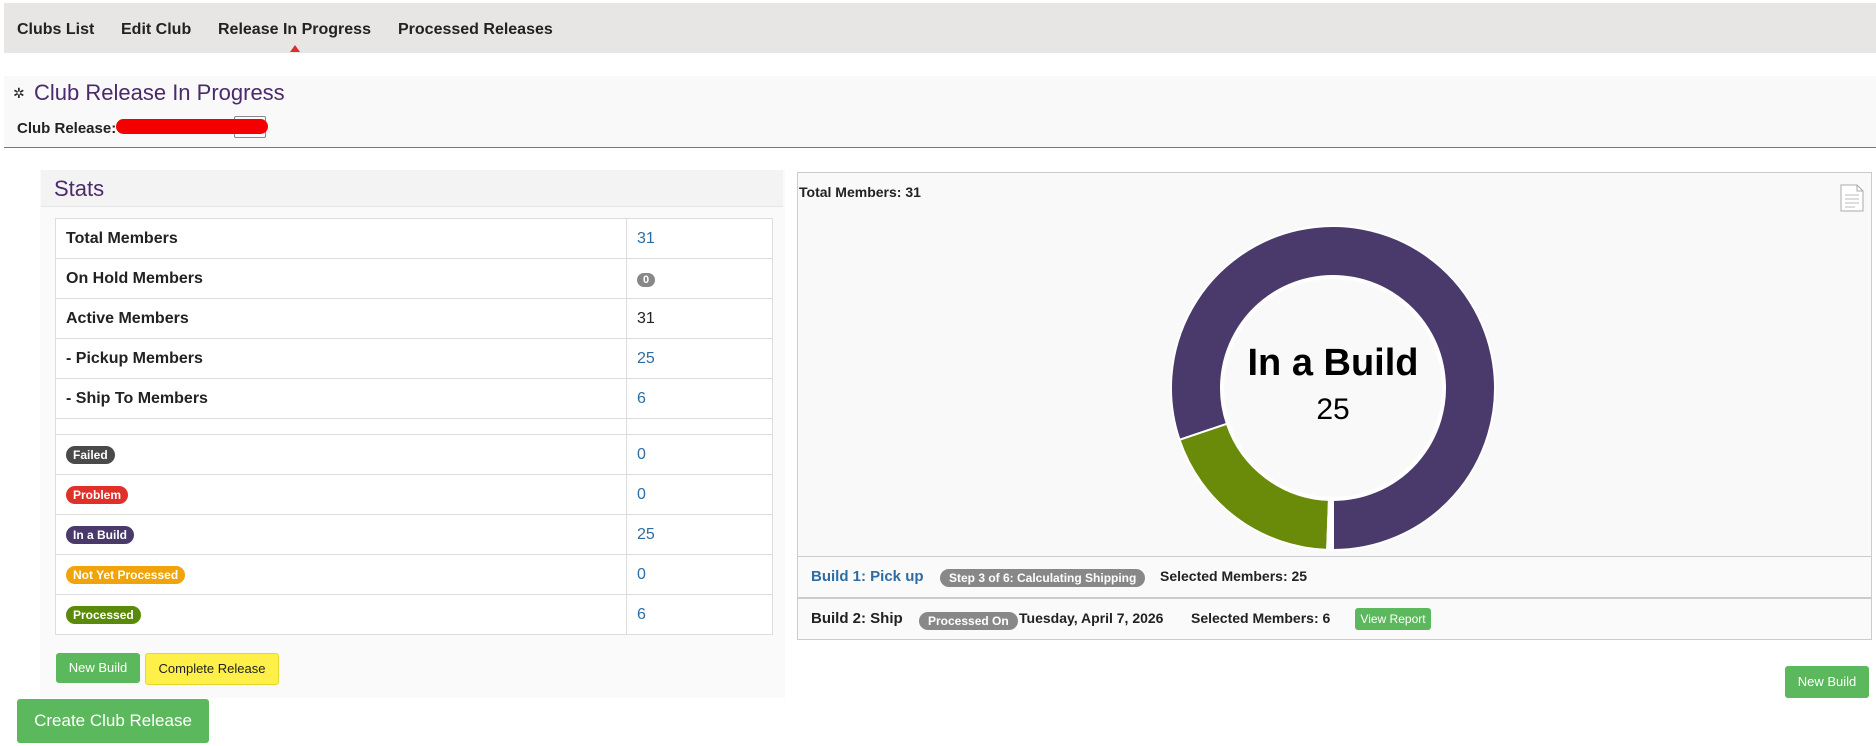  I want to click on stat-label: - Ship To Members, so click(341, 398).